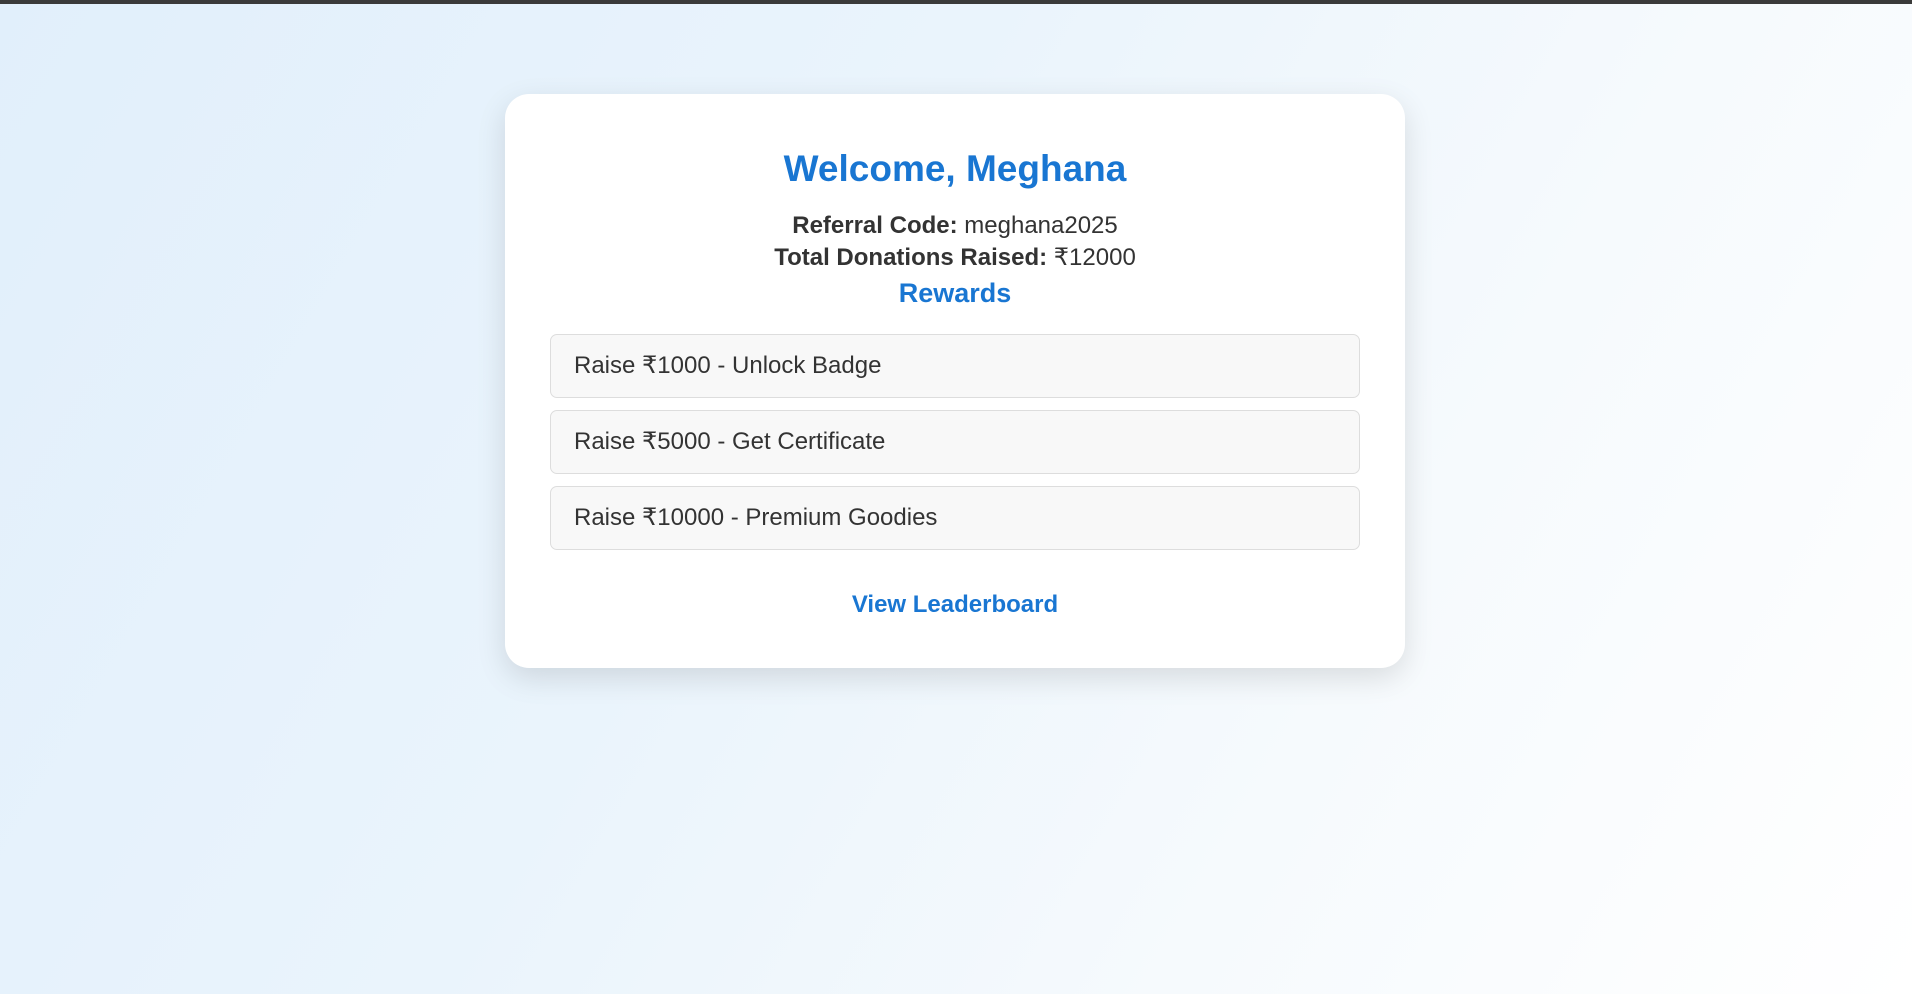 The width and height of the screenshot is (1912, 994). Describe the element at coordinates (875, 225) in the screenshot. I see `referral-code-label: Referral Code:` at that location.